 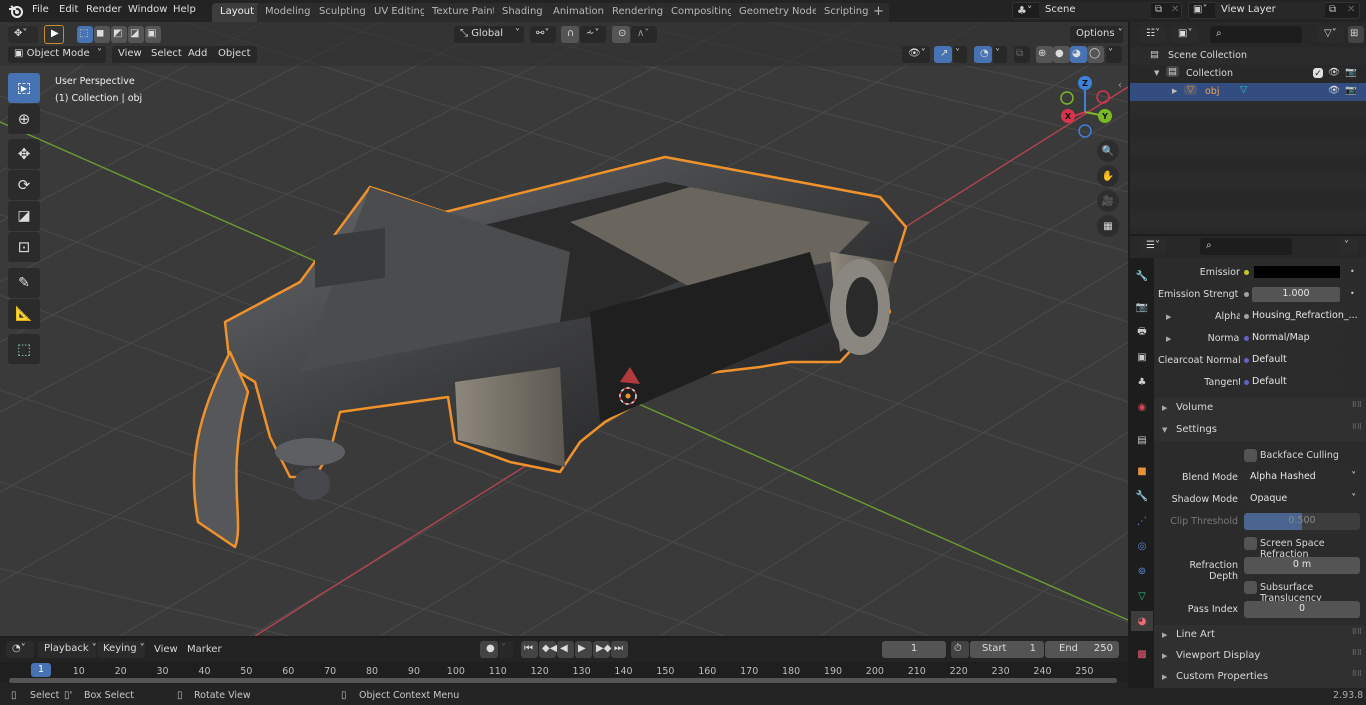 I want to click on timeline-editor-type: ◔˅, so click(x=20, y=649).